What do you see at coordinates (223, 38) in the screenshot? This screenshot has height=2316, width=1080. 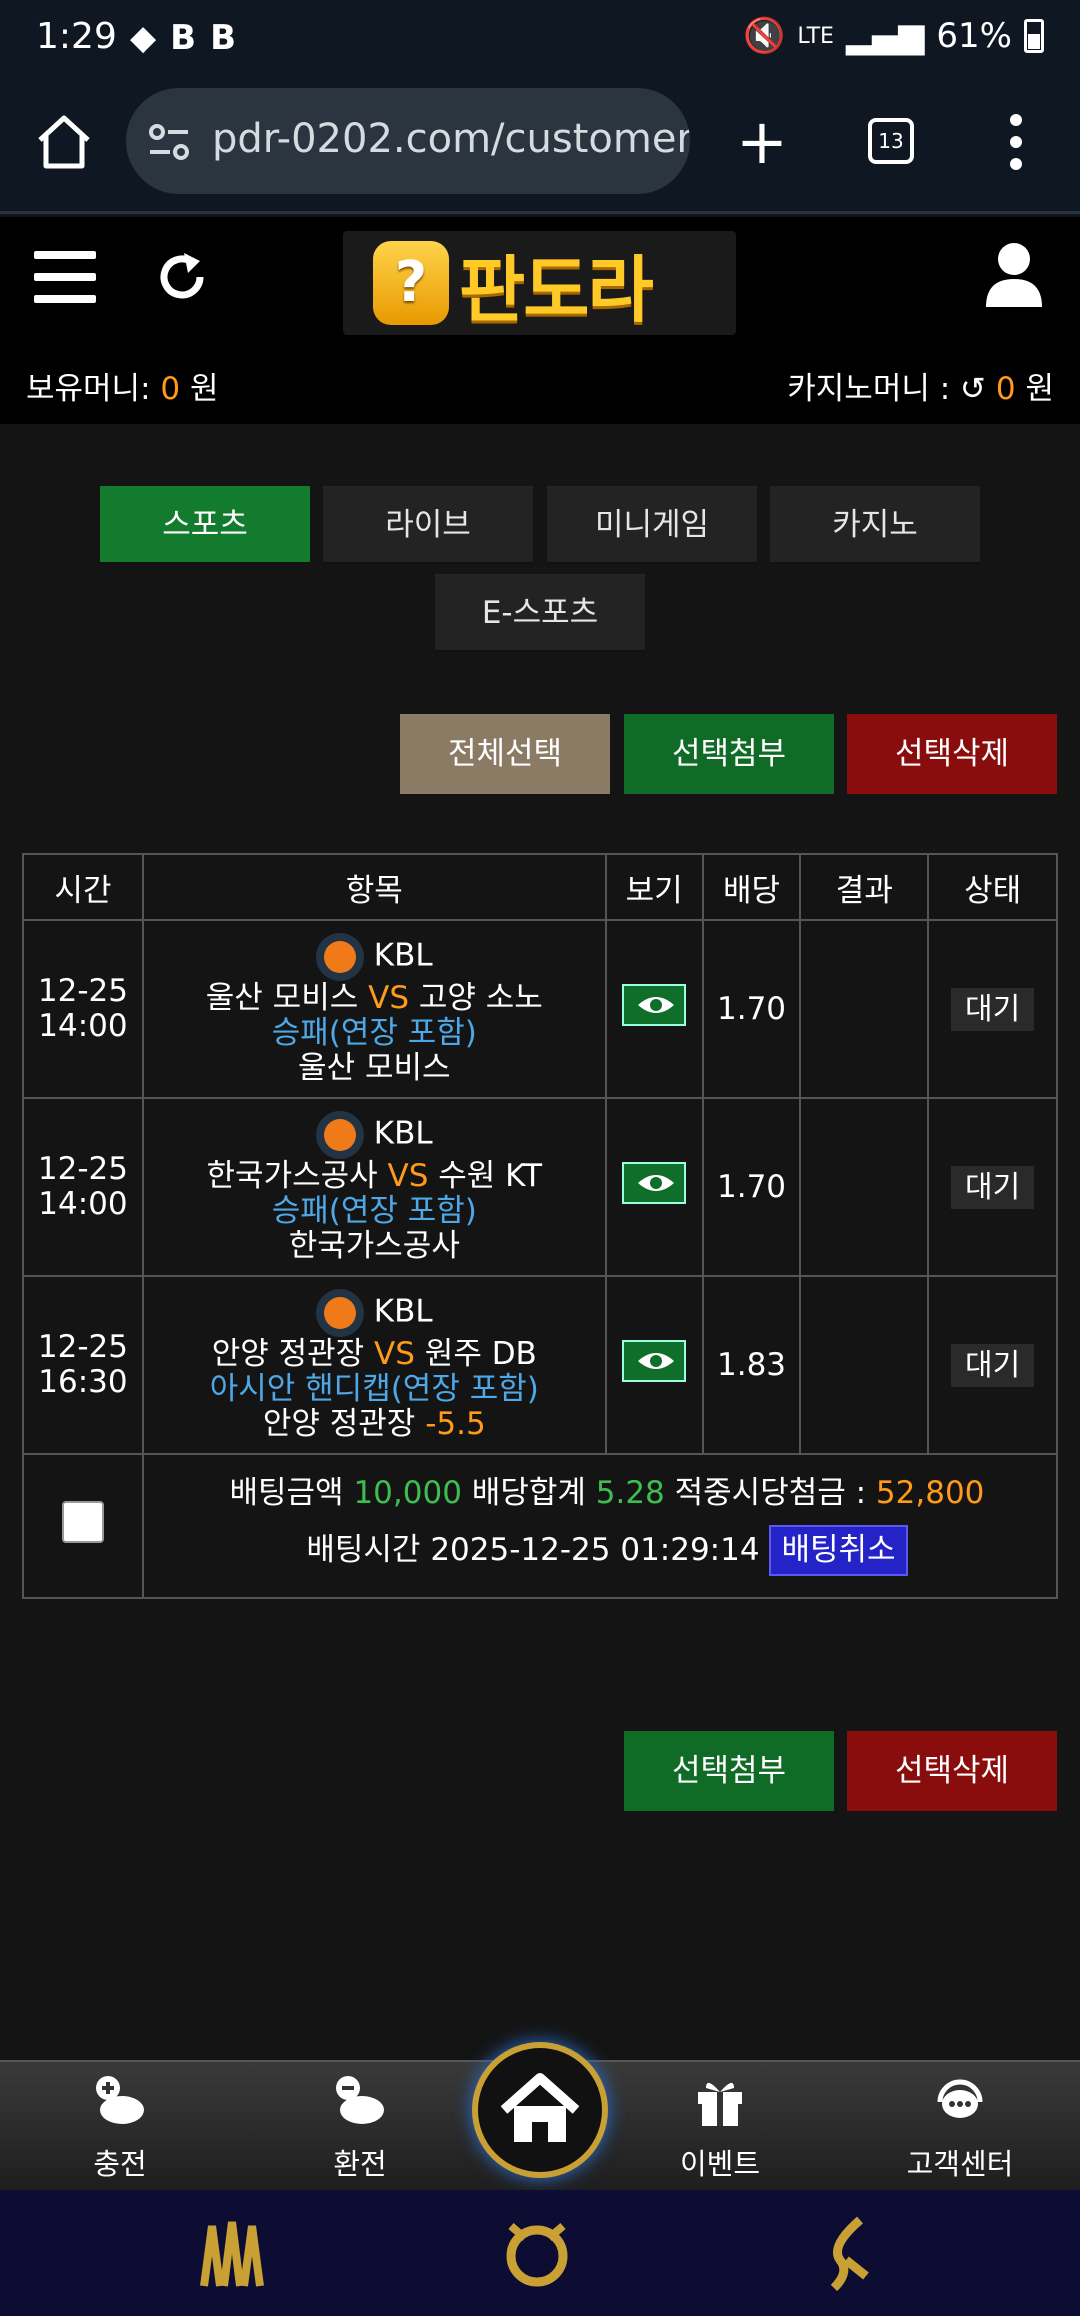 I see `b-app-icon-2: B` at bounding box center [223, 38].